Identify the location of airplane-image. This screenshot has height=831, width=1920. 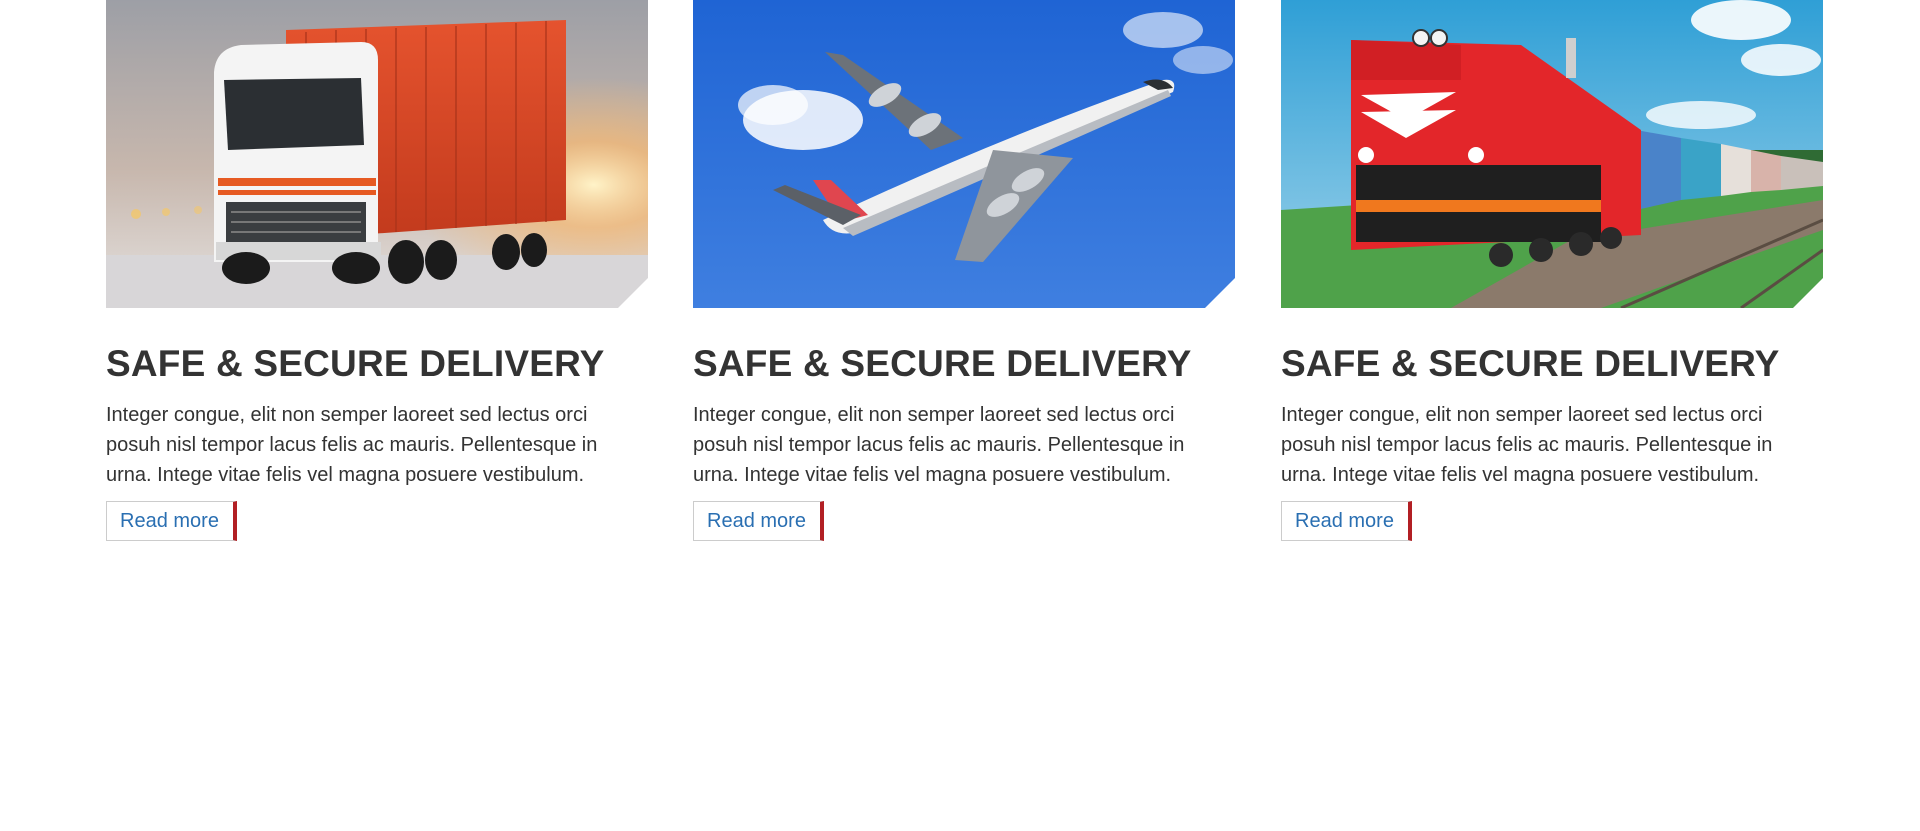
(964, 154).